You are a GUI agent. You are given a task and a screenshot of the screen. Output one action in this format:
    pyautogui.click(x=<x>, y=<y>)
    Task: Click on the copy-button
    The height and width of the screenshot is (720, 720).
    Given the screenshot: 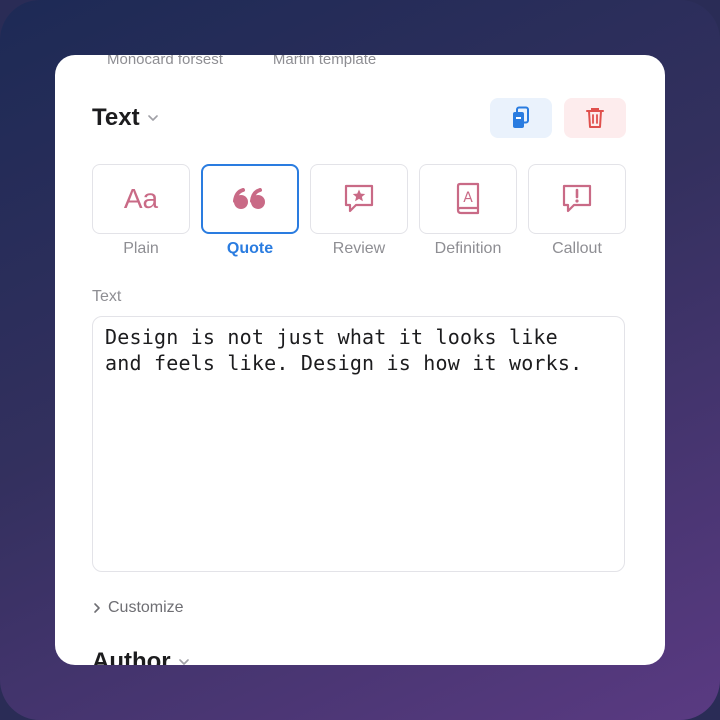 What is the action you would take?
    pyautogui.click(x=521, y=118)
    